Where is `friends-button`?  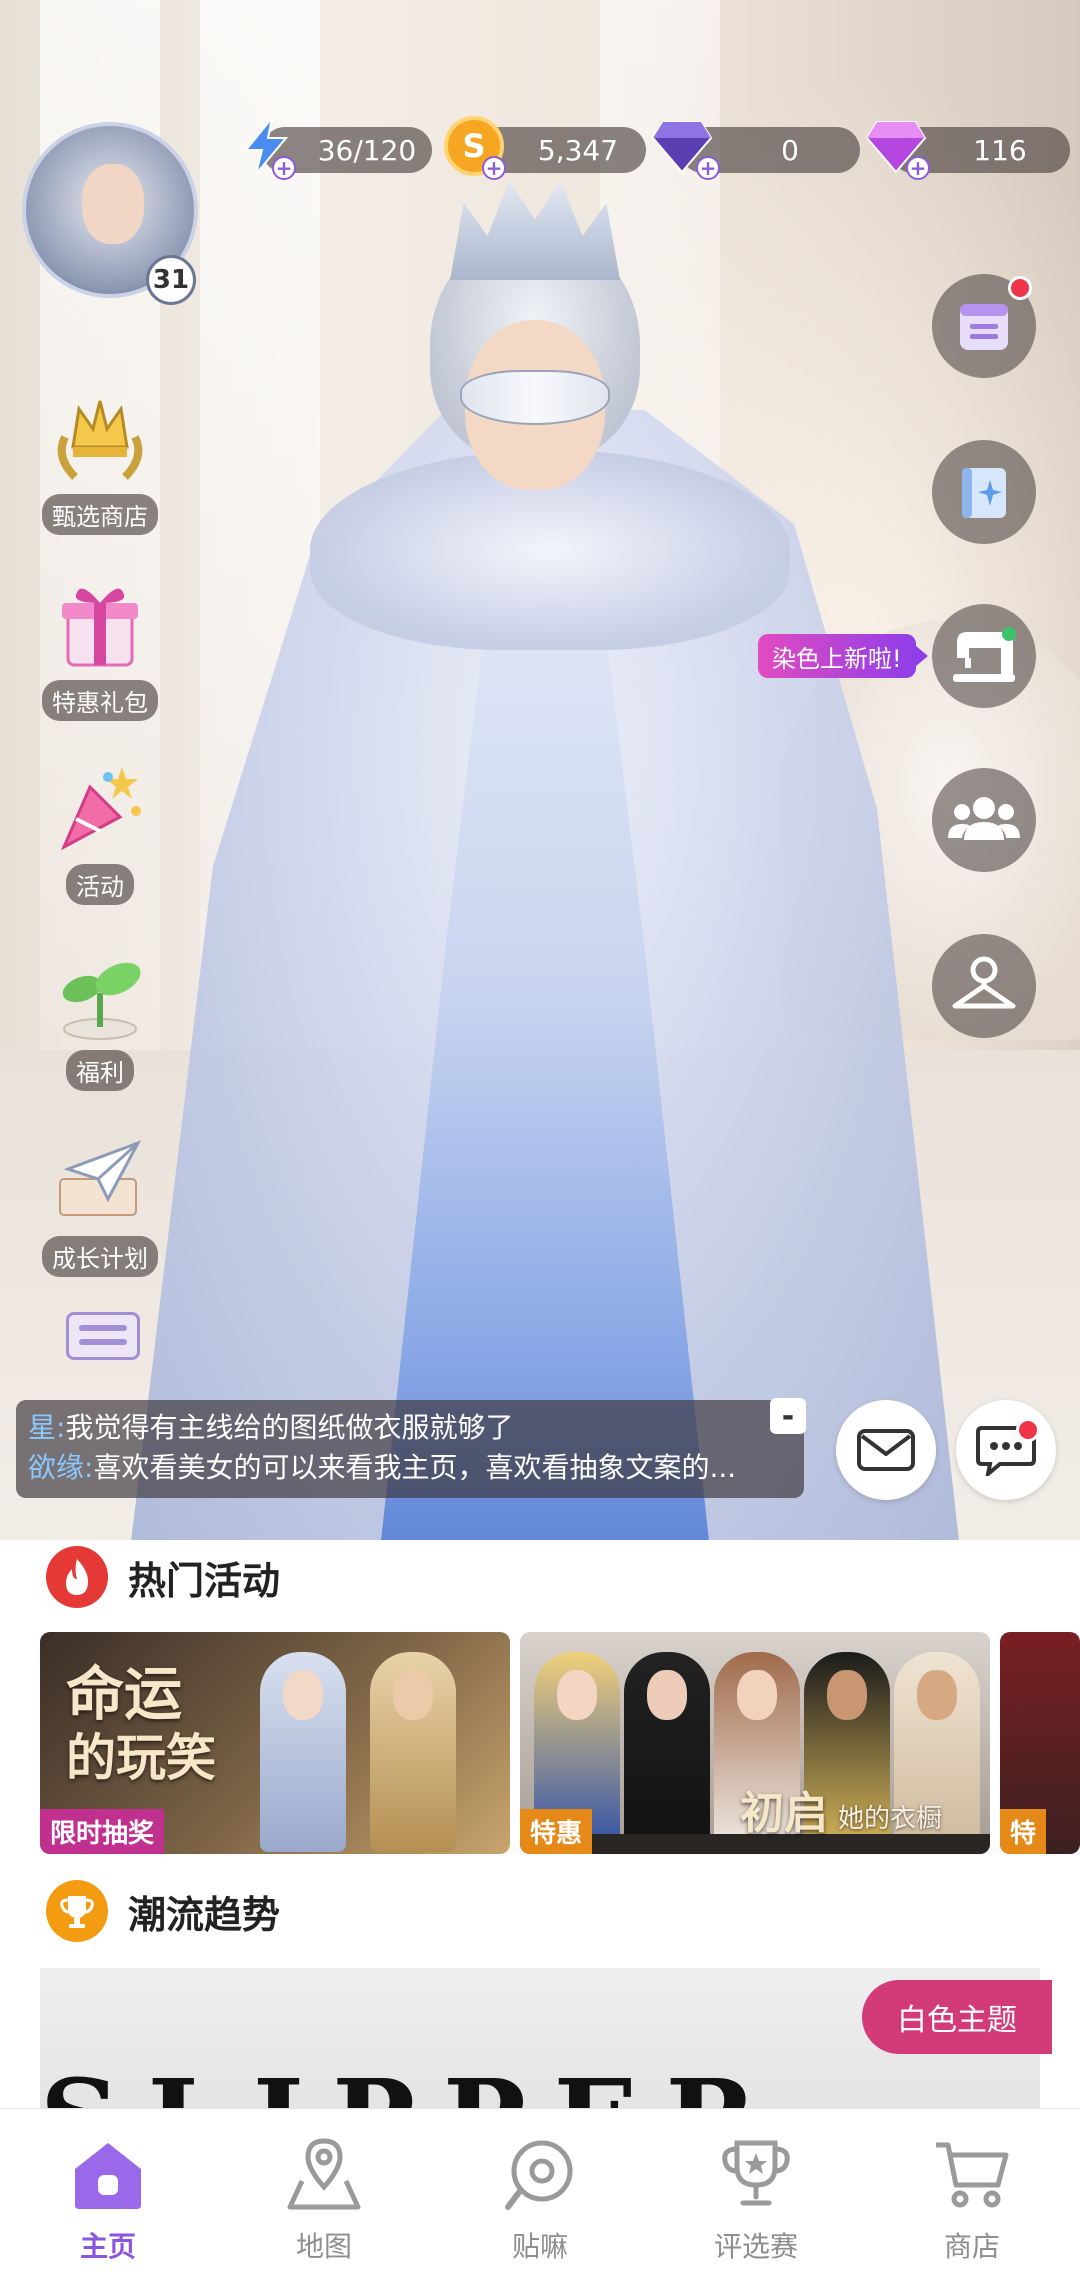 friends-button is located at coordinates (984, 820).